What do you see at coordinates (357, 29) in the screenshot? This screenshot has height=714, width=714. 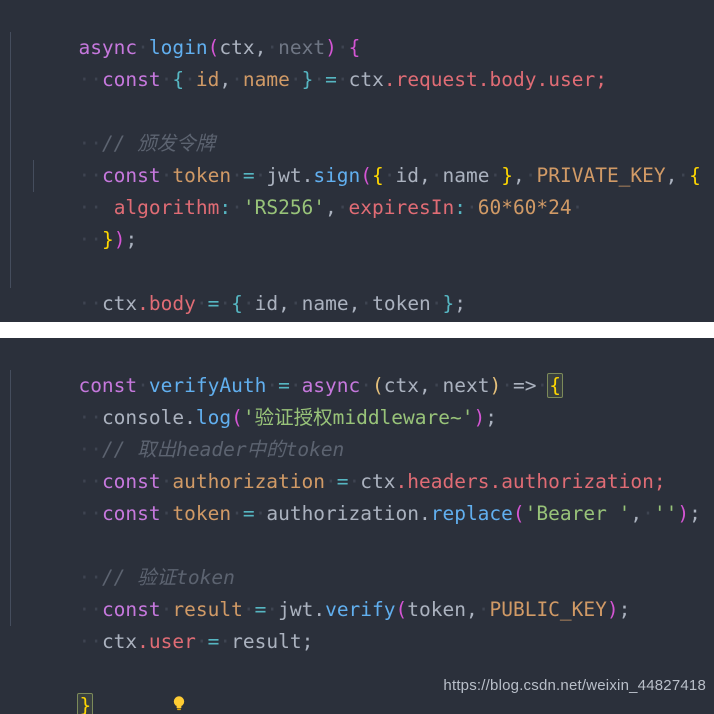 I see `code-line: async·login(ctx,·next)·{` at bounding box center [357, 29].